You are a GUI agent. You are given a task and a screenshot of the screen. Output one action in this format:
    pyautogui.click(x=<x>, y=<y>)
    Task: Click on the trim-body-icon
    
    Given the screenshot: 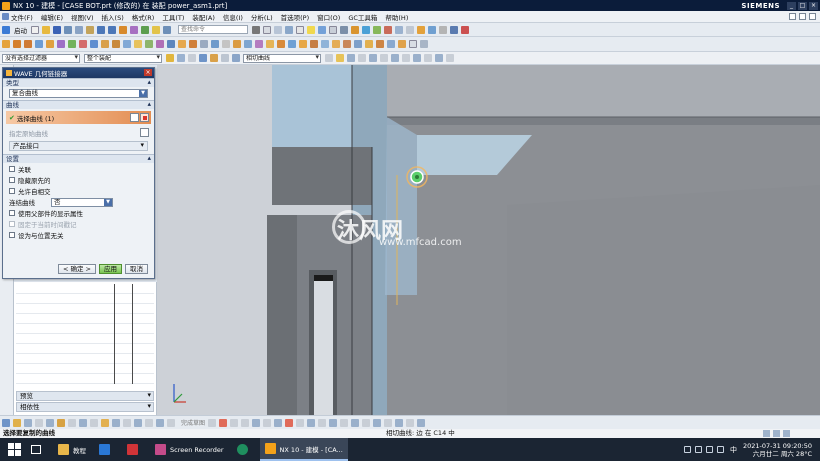 What is the action you would take?
    pyautogui.click(x=171, y=44)
    